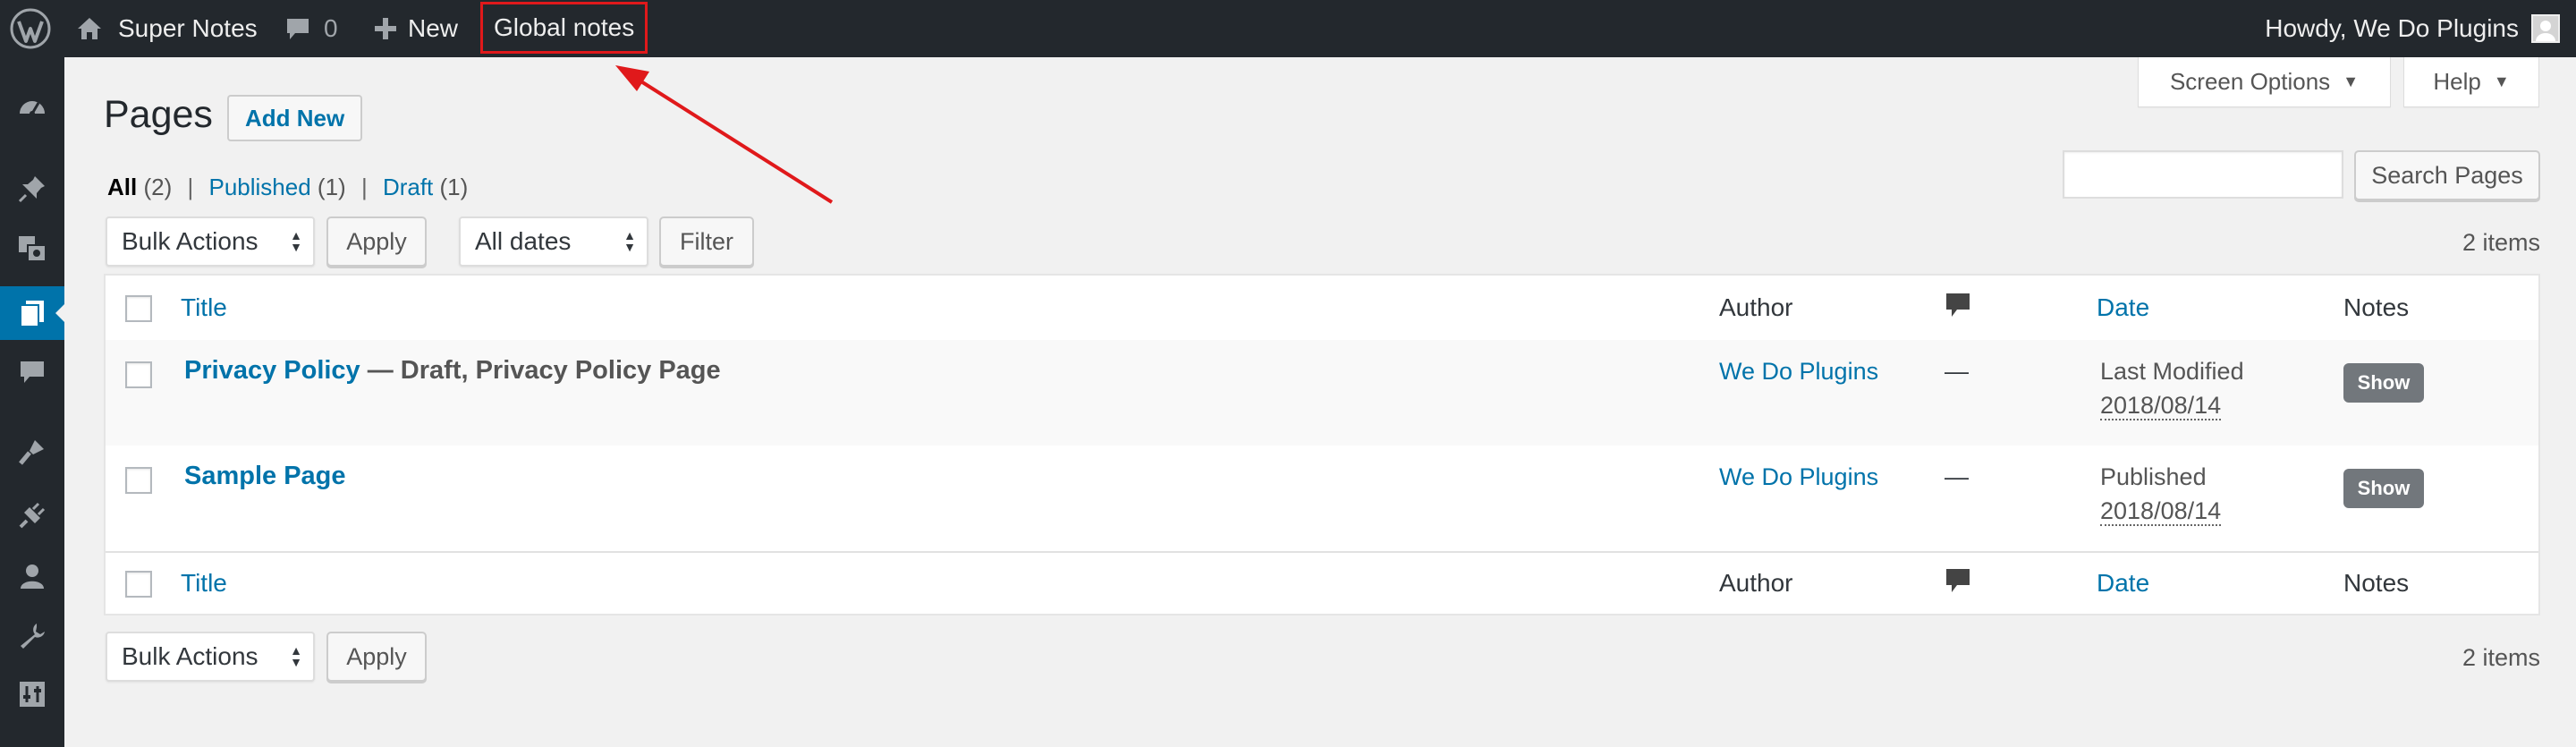  What do you see at coordinates (32, 107) in the screenshot?
I see `dashboard-icon` at bounding box center [32, 107].